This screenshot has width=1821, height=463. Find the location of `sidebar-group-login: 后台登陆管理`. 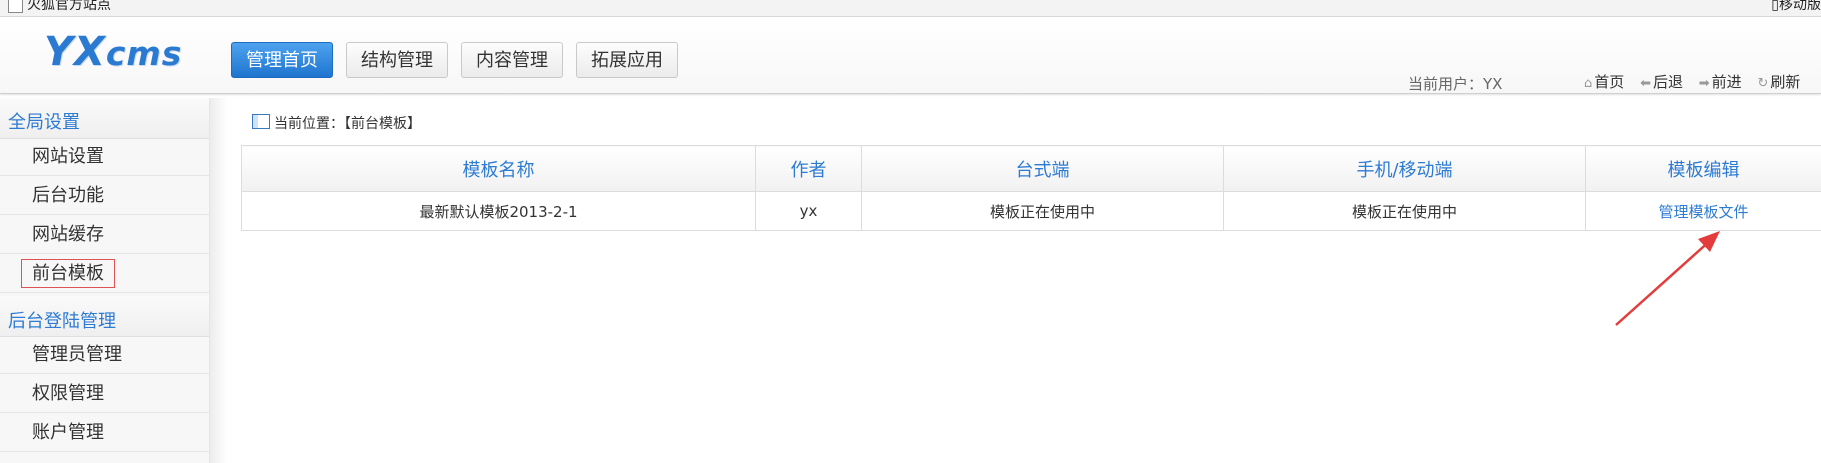

sidebar-group-login: 后台登陆管理 is located at coordinates (62, 320).